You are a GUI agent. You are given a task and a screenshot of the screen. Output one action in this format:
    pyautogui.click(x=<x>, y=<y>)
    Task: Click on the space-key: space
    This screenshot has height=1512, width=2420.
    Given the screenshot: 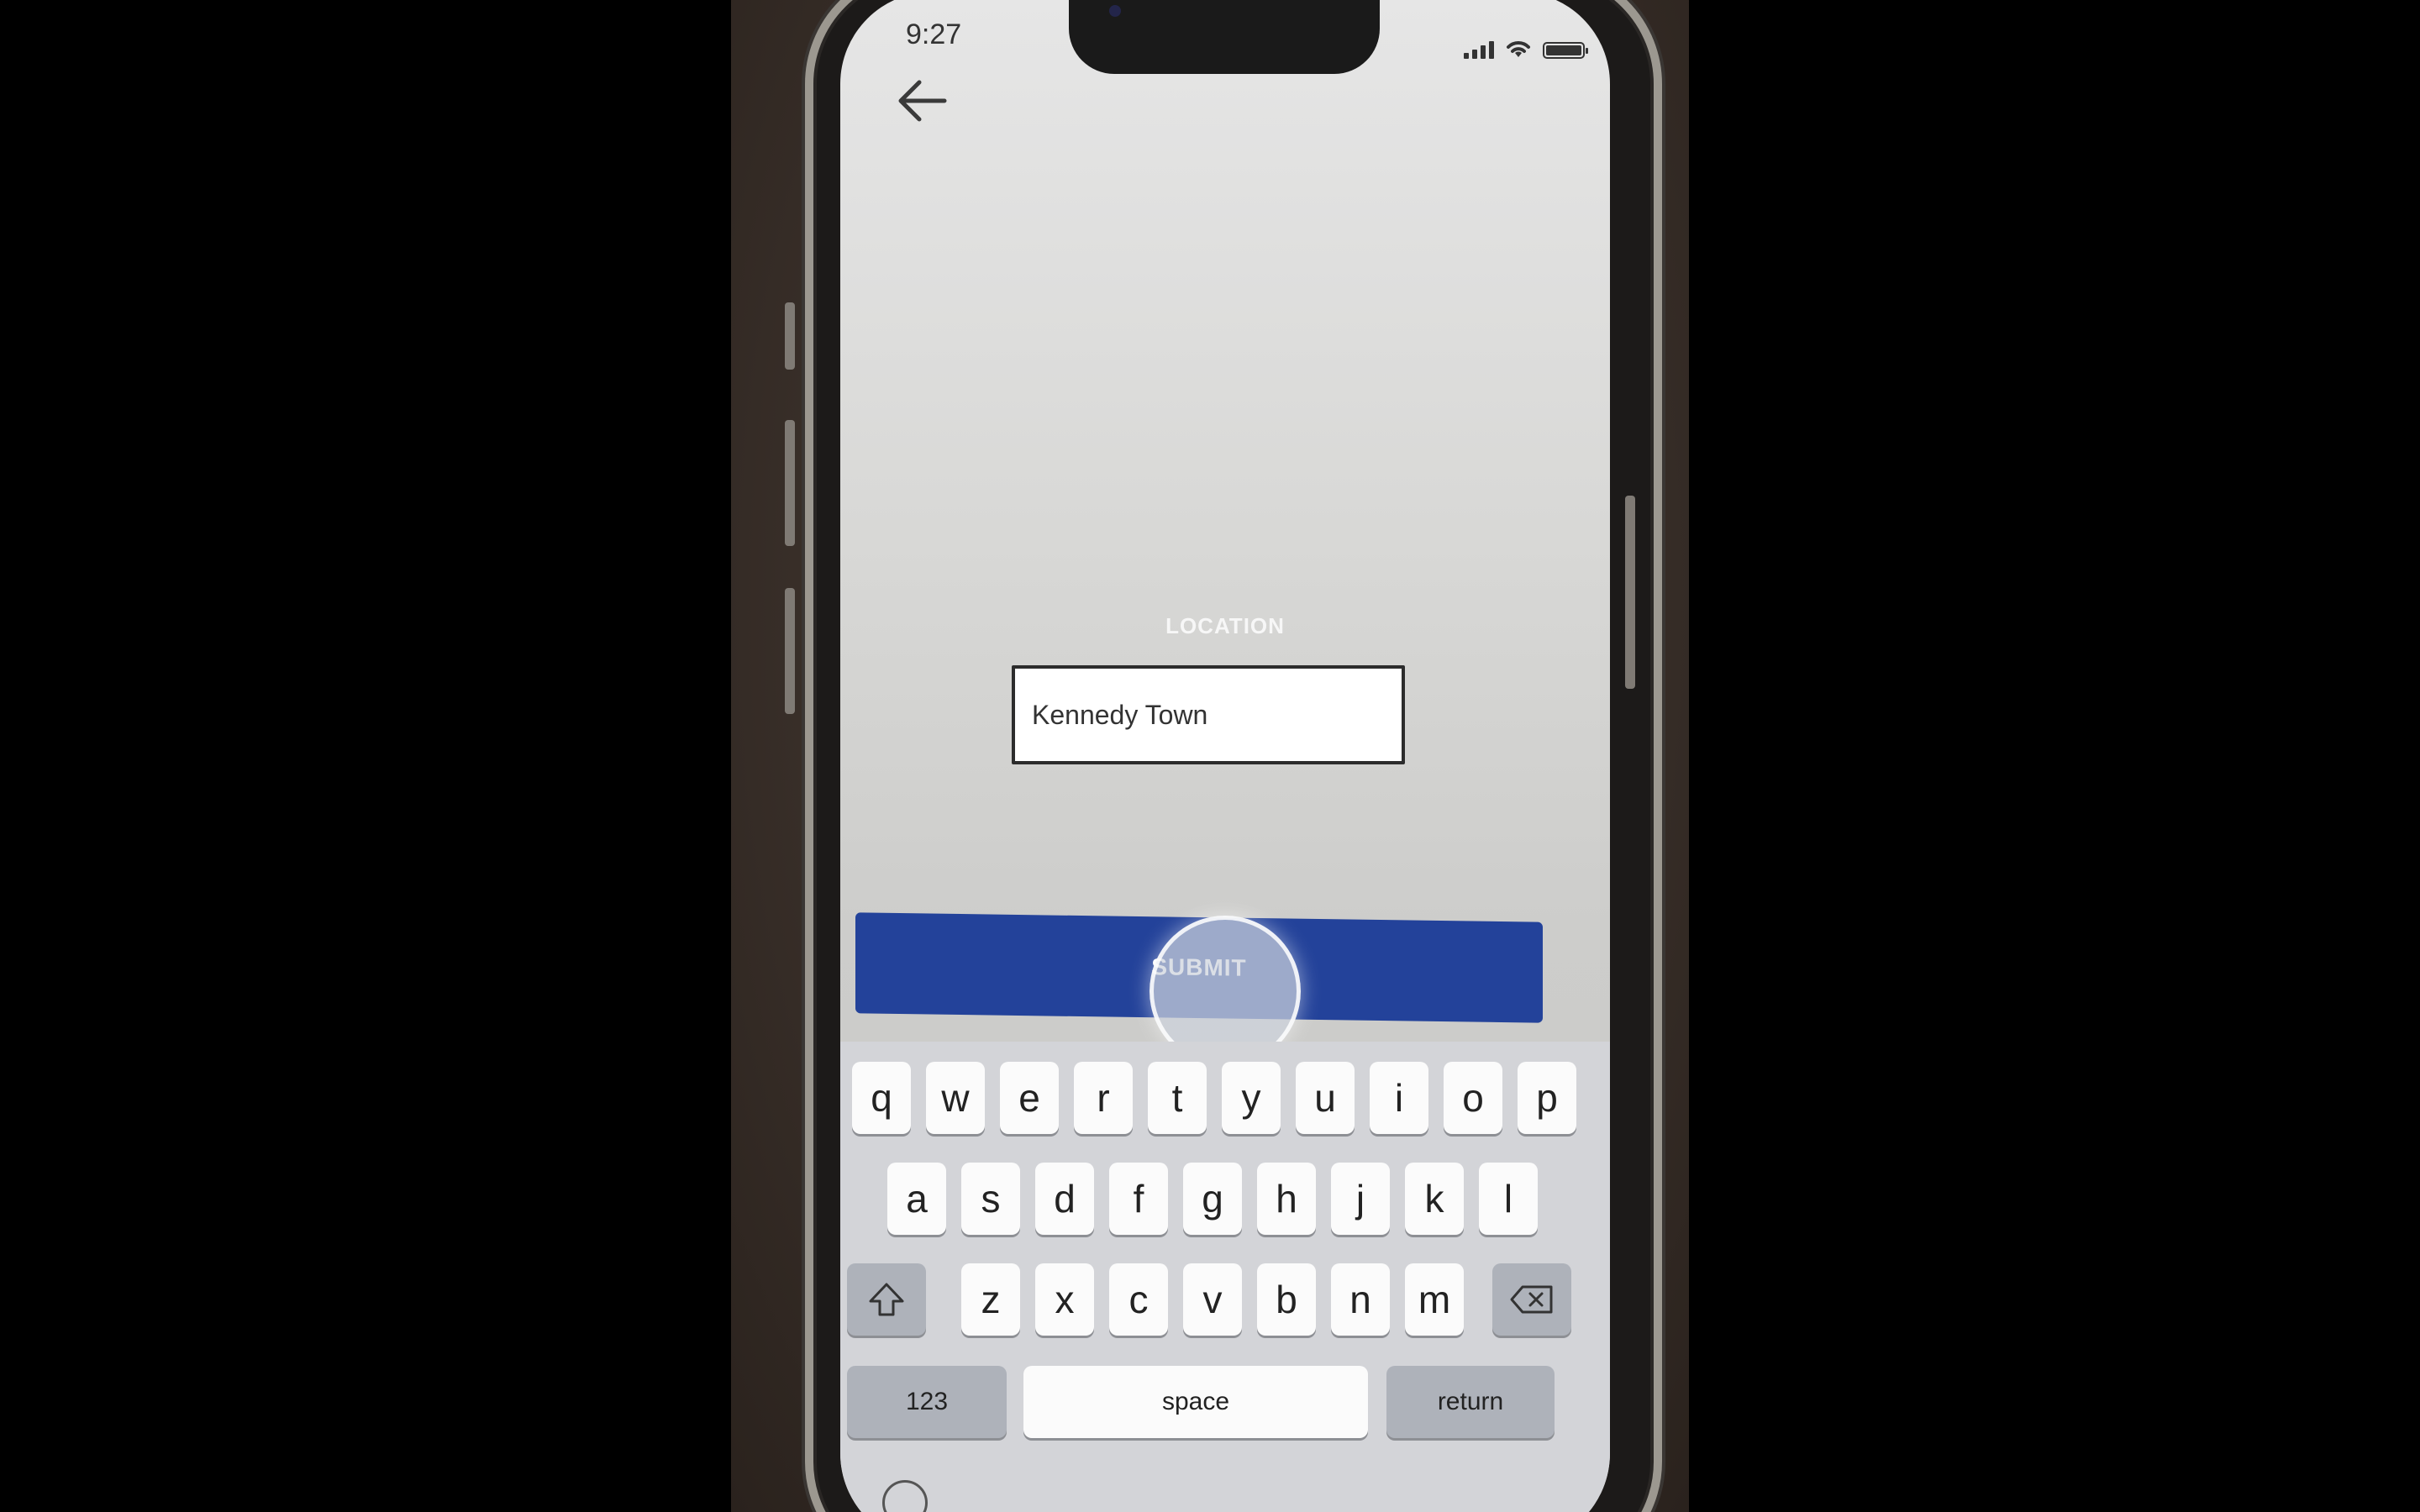 What is the action you would take?
    pyautogui.click(x=1195, y=1402)
    